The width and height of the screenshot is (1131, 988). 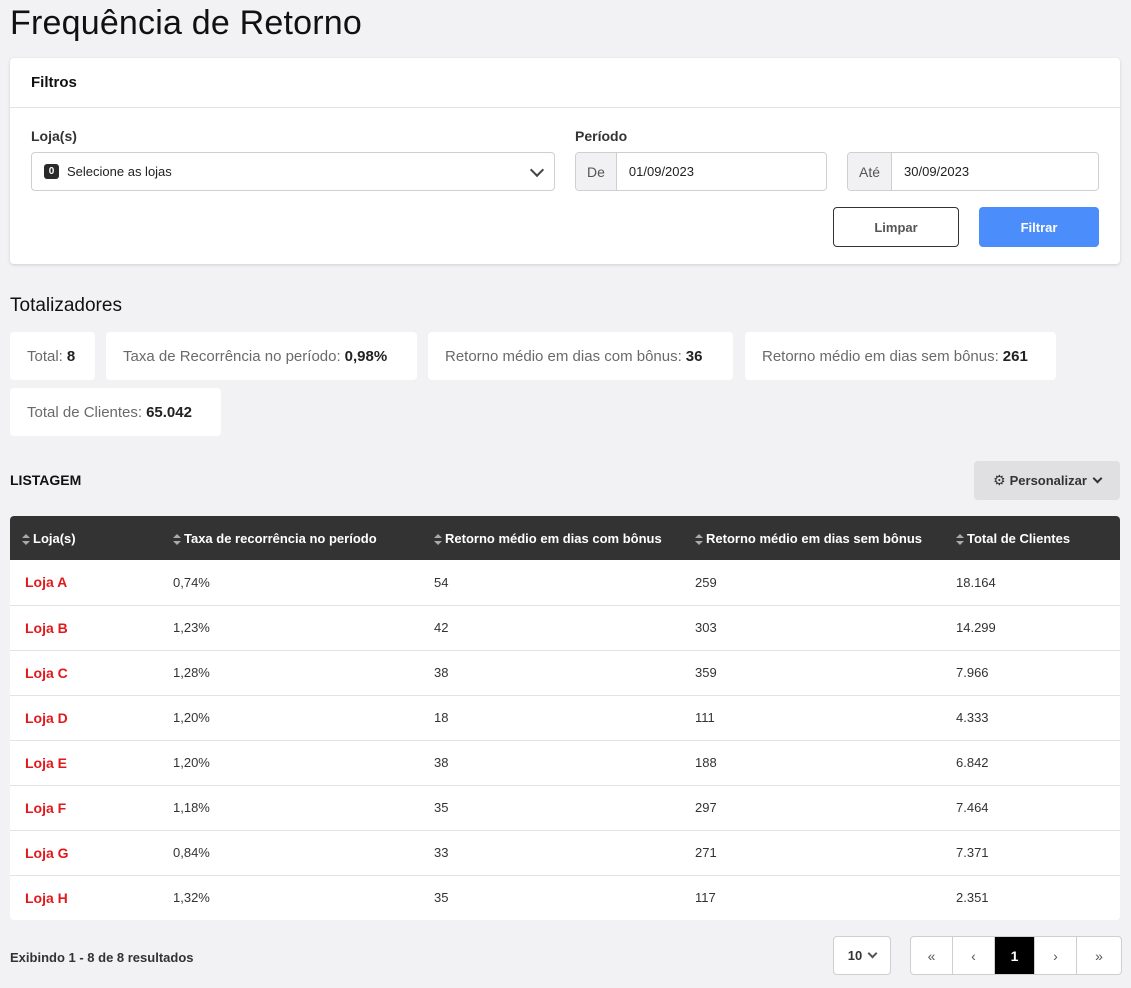 I want to click on column-header-recurrence-rate: Taxa de recorrência no período, so click(x=291, y=538).